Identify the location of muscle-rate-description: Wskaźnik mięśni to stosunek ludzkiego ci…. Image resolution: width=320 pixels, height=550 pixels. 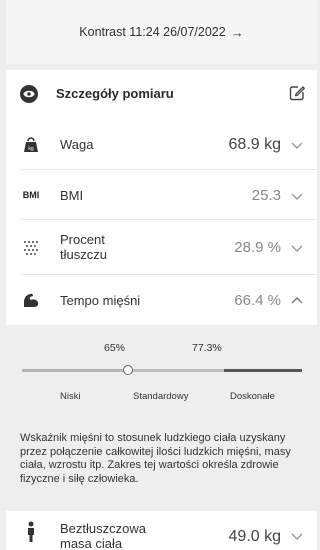
(155, 458).